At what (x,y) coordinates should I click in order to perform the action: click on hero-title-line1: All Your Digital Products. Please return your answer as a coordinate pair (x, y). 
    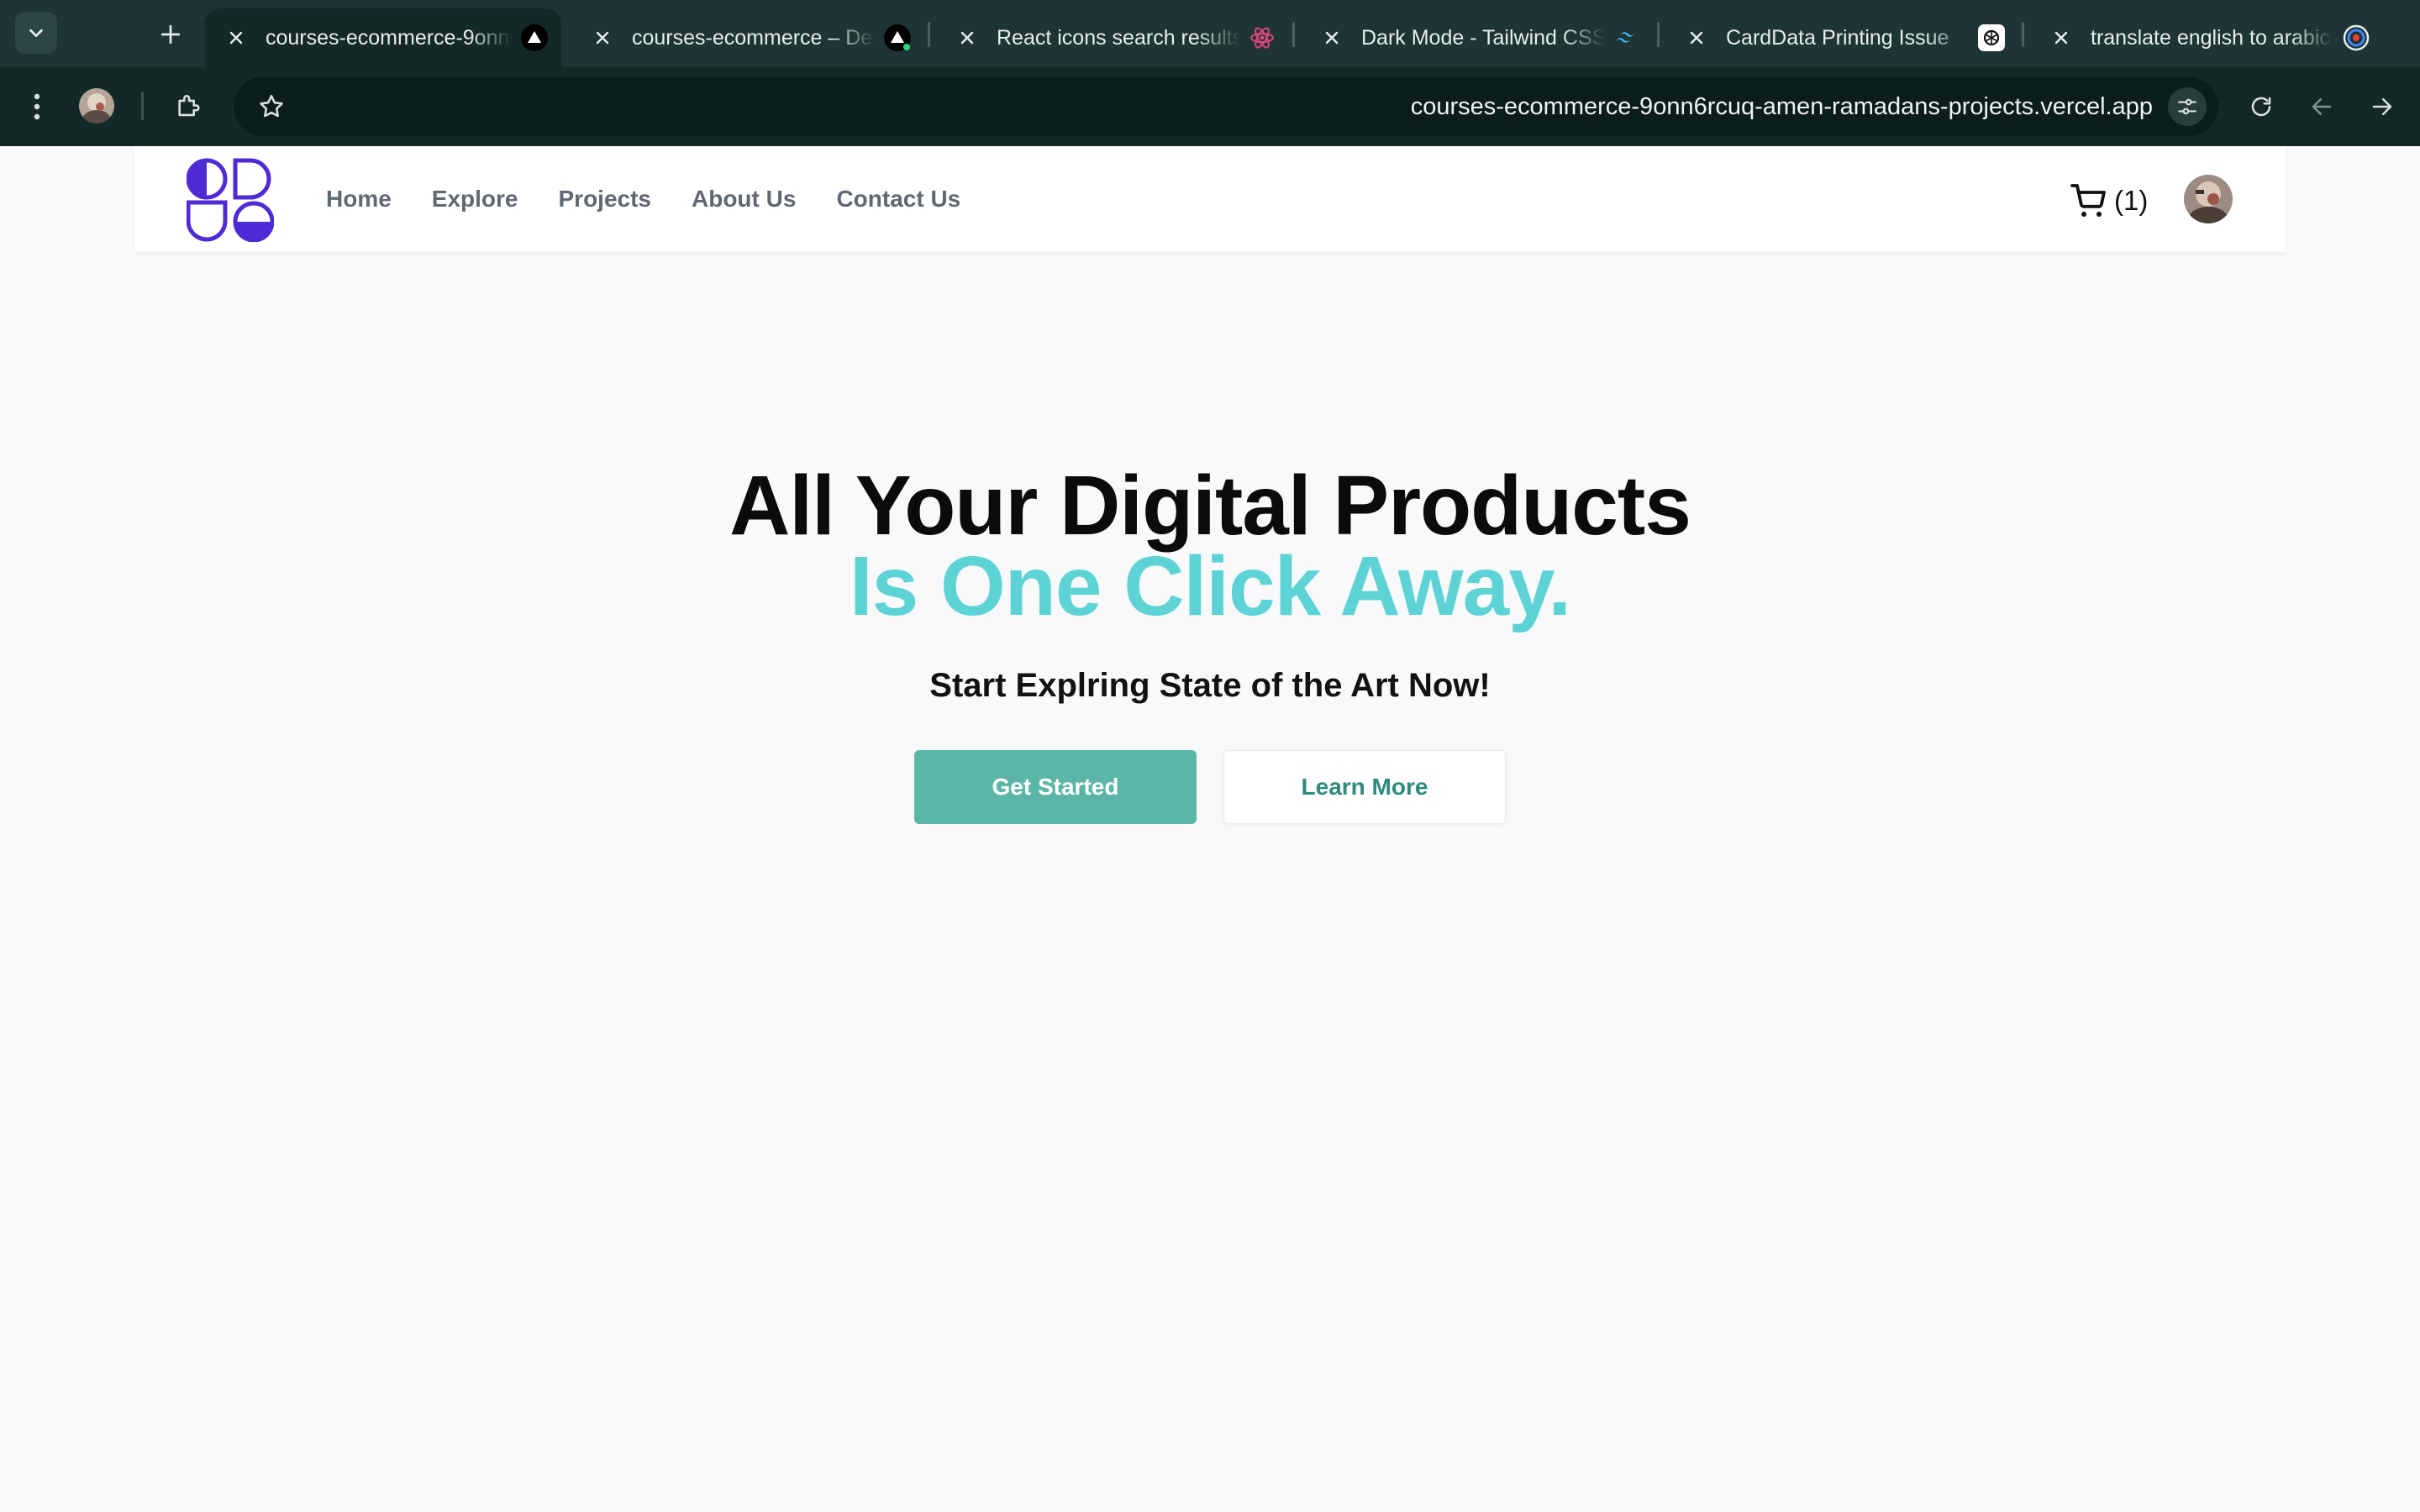
    Looking at the image, I should click on (1210, 506).